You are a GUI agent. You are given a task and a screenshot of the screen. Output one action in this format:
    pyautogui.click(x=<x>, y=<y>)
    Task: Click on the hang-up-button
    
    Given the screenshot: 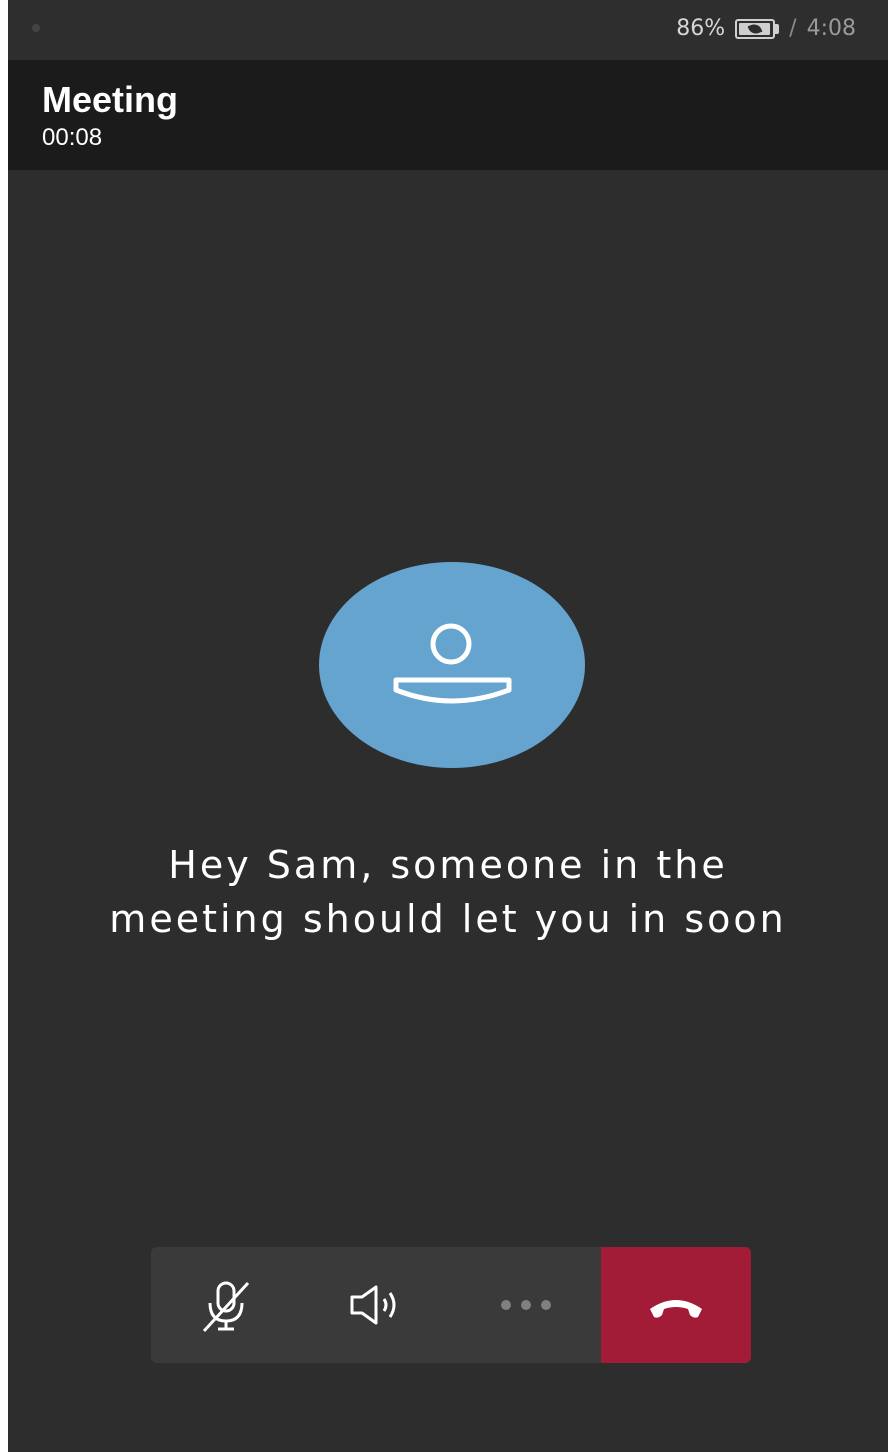 What is the action you would take?
    pyautogui.click(x=676, y=1305)
    